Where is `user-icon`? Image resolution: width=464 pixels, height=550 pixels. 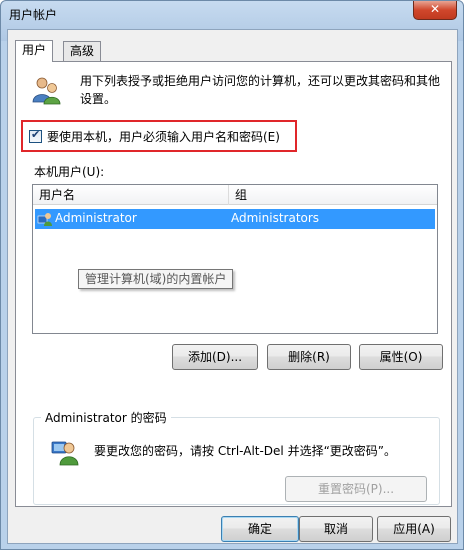 user-icon is located at coordinates (44, 219).